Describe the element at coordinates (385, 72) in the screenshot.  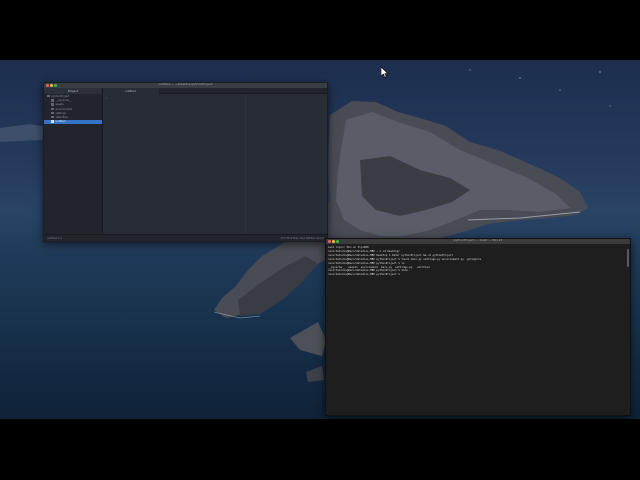
I see `mouse-pointer-icon` at that location.